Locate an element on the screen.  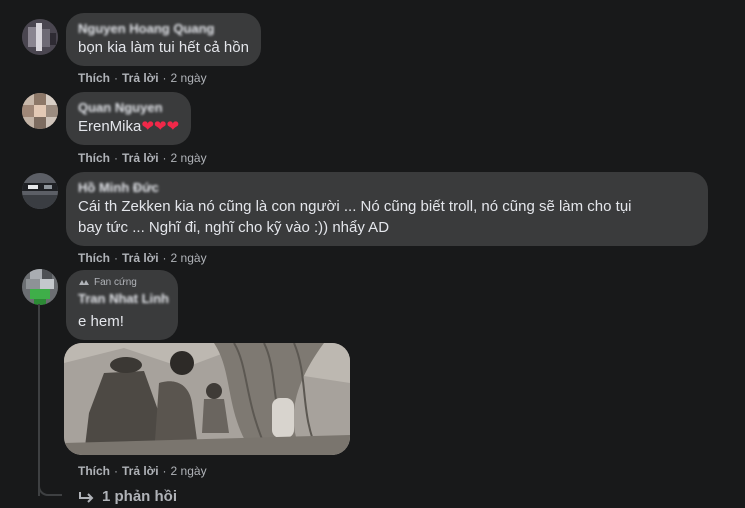
view-replies-link: 1 phản hồi is located at coordinates (127, 496).